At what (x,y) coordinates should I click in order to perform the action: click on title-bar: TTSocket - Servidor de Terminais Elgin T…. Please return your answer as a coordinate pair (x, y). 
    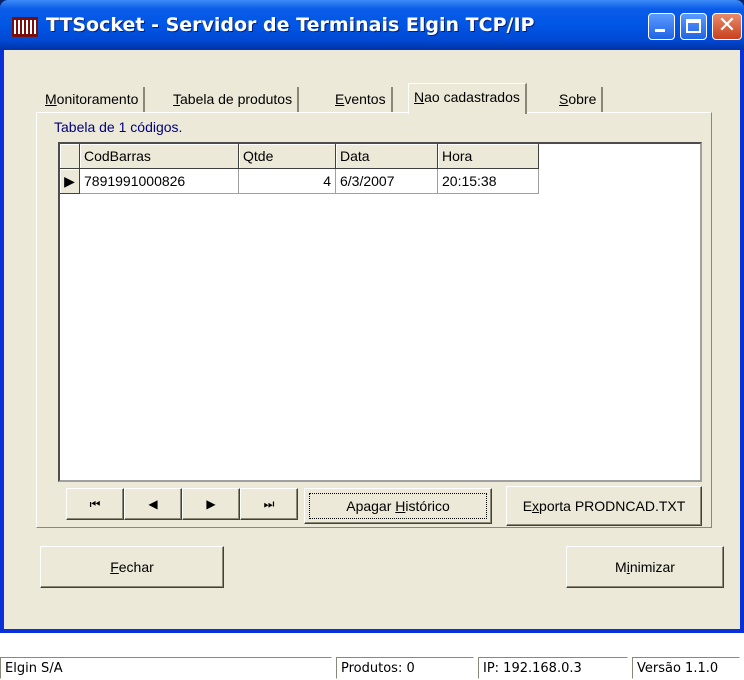
    Looking at the image, I should click on (372, 25).